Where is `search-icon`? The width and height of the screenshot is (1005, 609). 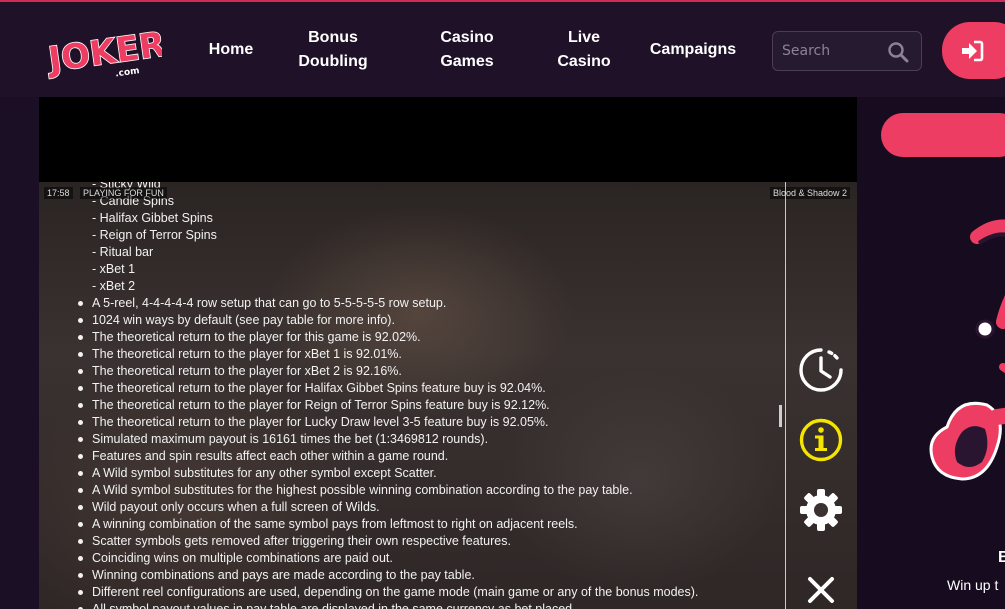 search-icon is located at coordinates (898, 52).